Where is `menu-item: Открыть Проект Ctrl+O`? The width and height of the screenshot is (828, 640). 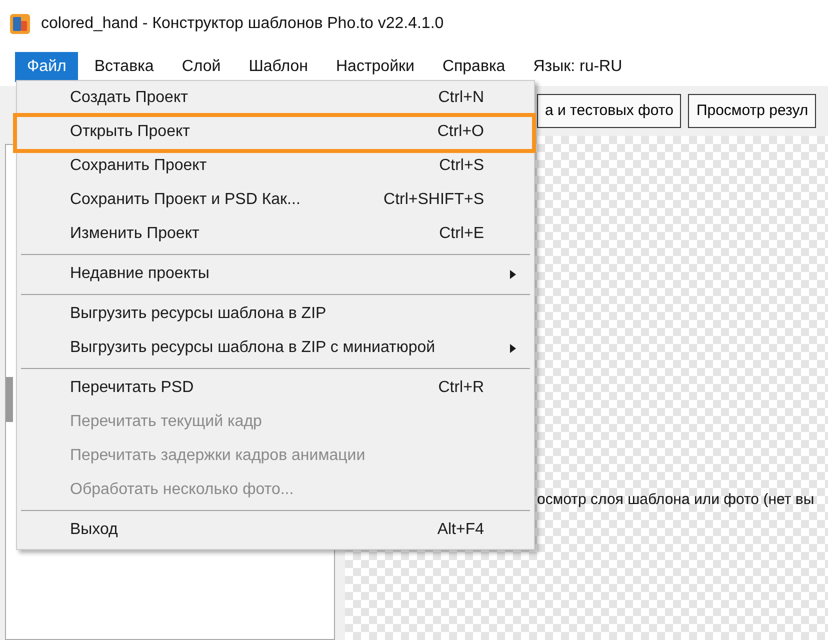 menu-item: Открыть Проект Ctrl+O is located at coordinates (275, 132).